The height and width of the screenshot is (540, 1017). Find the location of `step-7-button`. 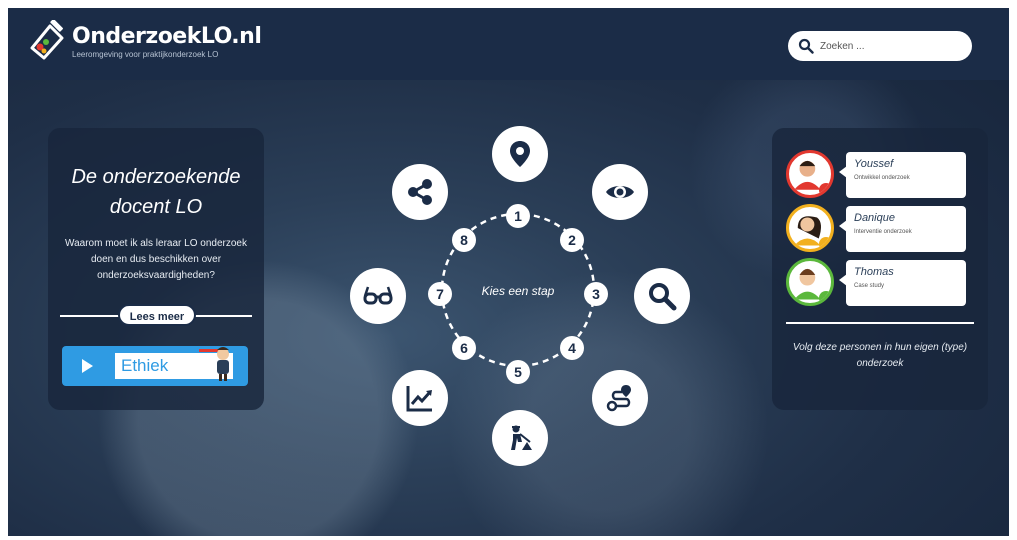

step-7-button is located at coordinates (378, 296).